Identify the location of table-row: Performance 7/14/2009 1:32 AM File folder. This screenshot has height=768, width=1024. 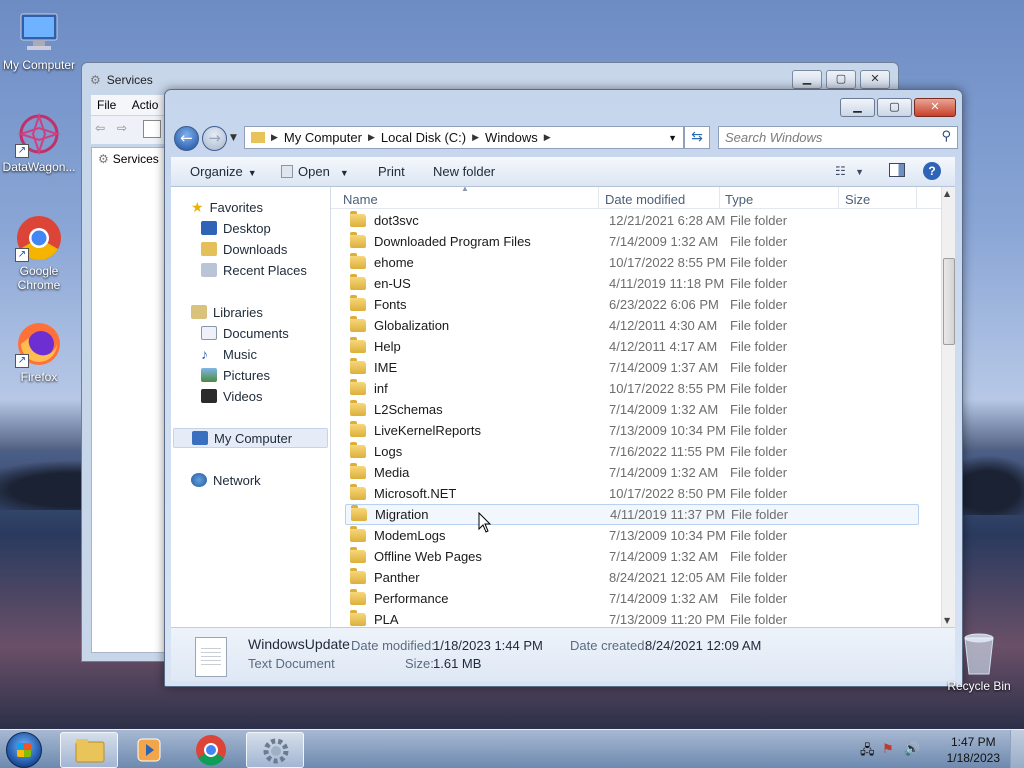
(632, 598).